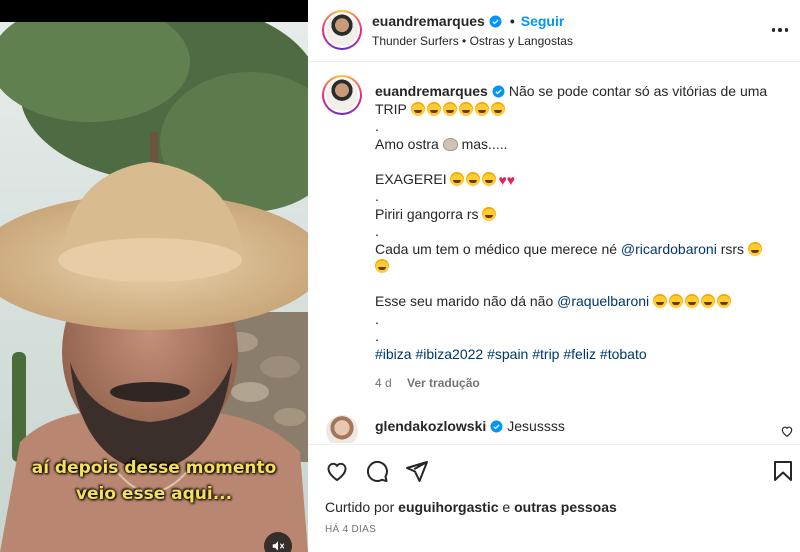 This screenshot has width=800, height=552. What do you see at coordinates (502, 179) in the screenshot?
I see `heart-emoji-icon: ♥` at bounding box center [502, 179].